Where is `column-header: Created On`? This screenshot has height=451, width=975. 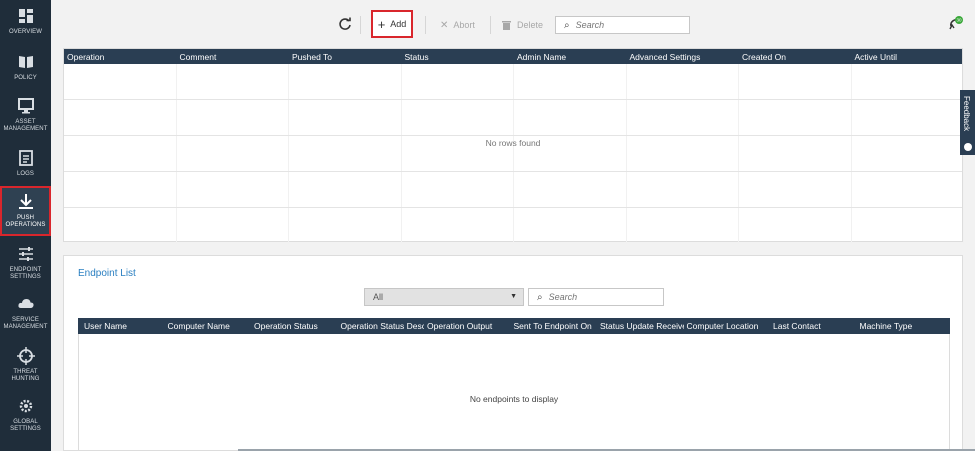 column-header: Created On is located at coordinates (795, 57).